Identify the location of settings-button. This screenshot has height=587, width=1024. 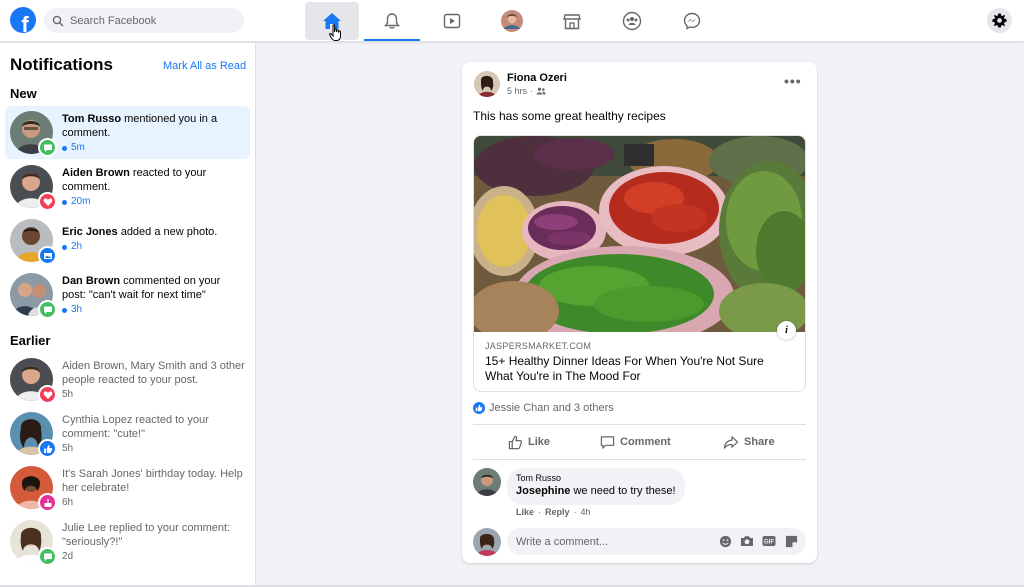
(999, 20).